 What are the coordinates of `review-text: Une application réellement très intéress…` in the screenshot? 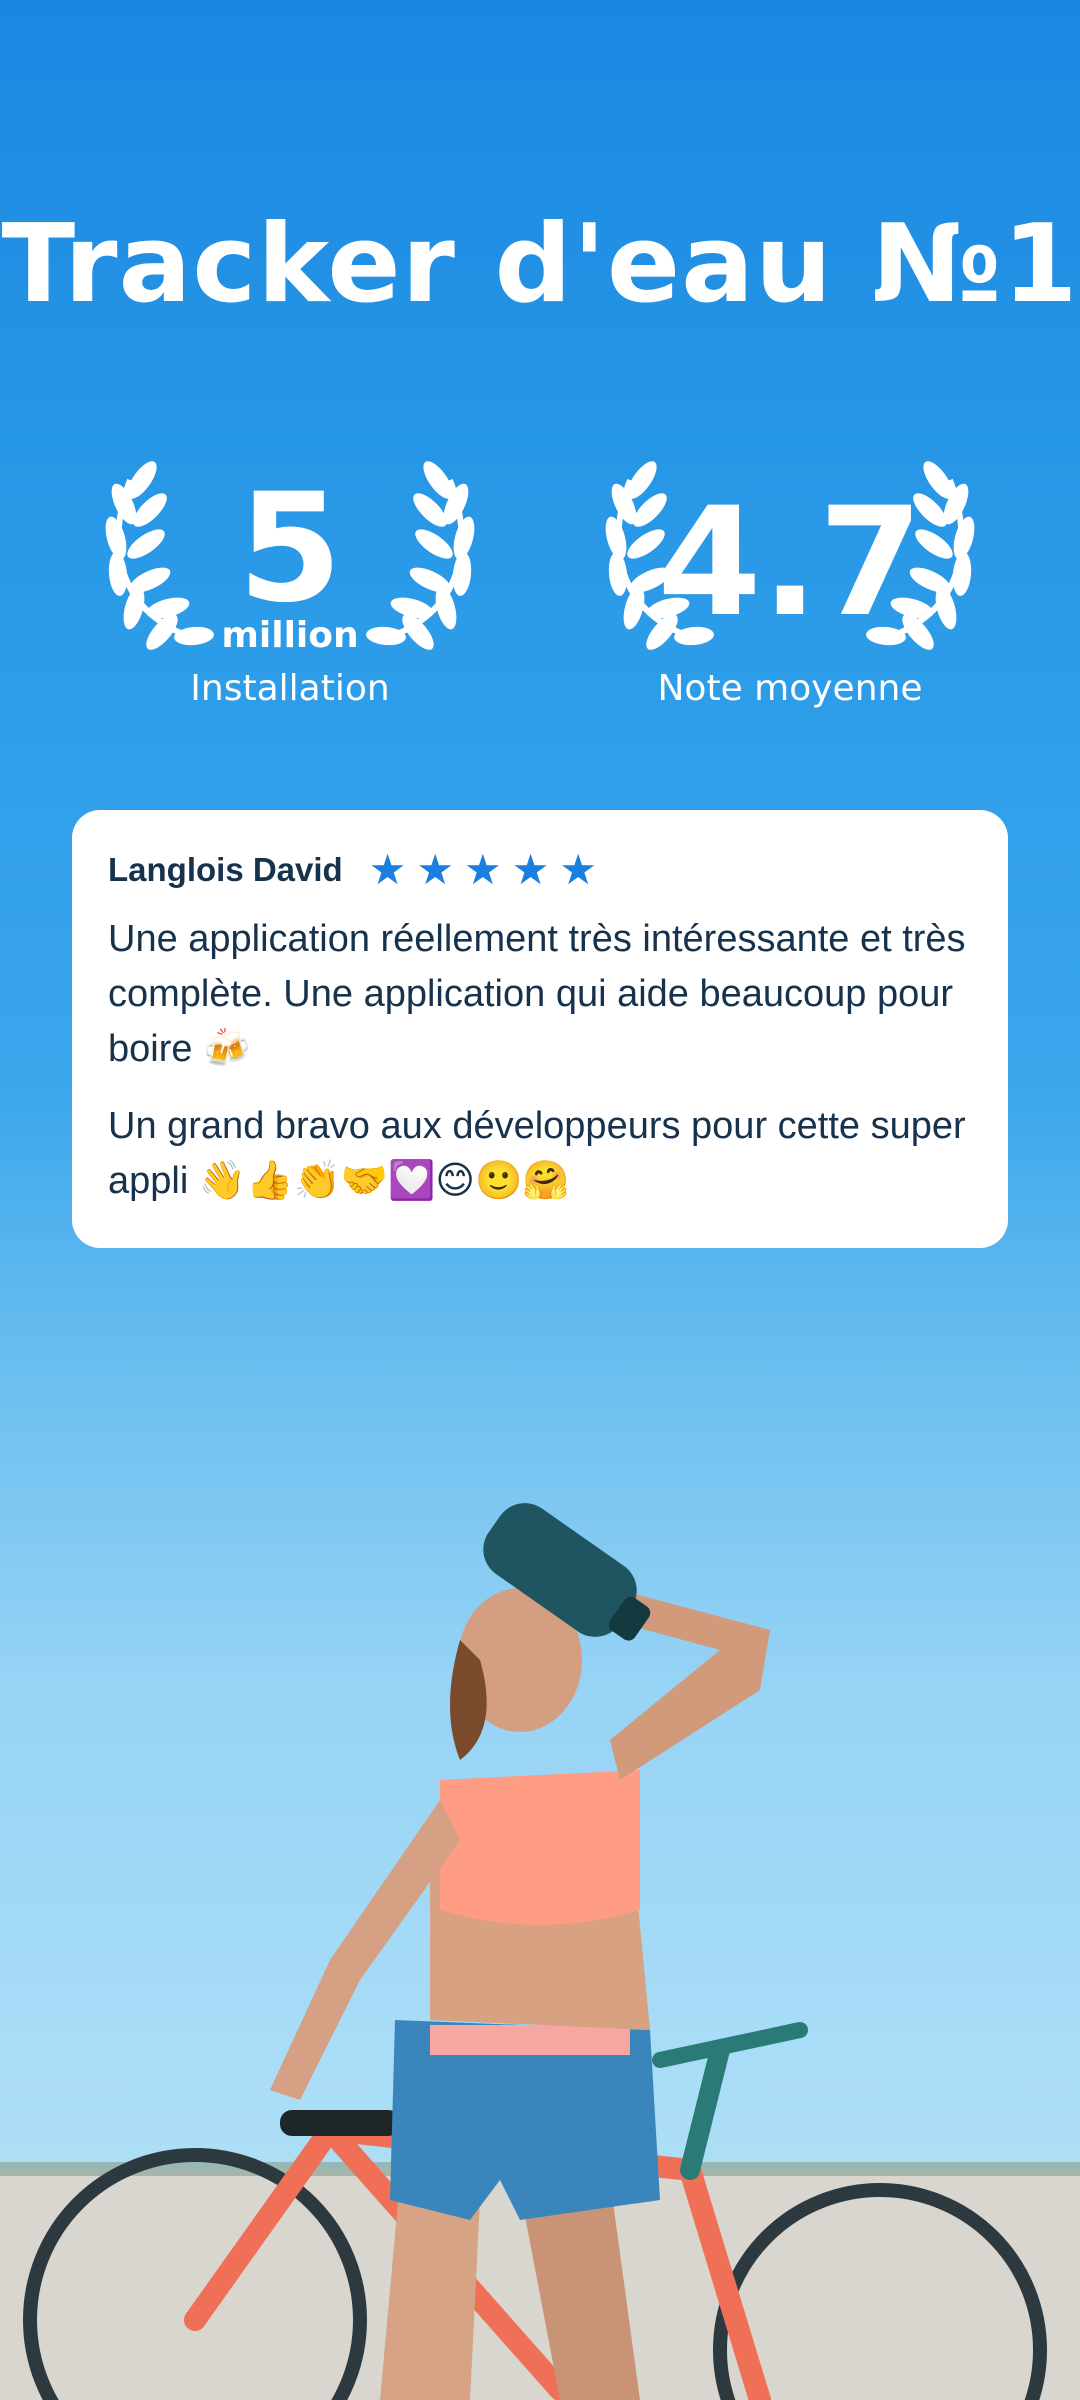 It's located at (537, 994).